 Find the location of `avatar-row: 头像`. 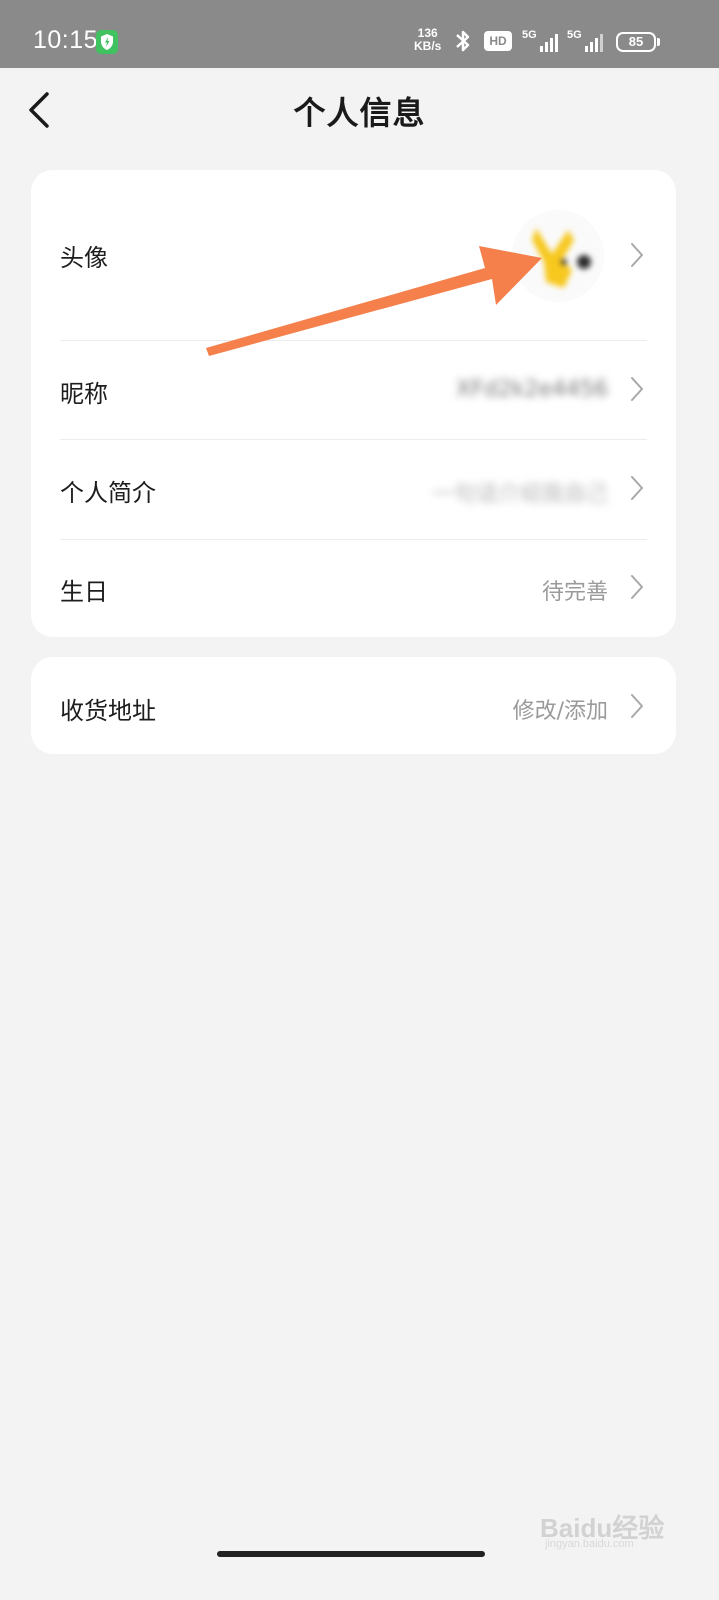

avatar-row: 头像 is located at coordinates (353, 255).